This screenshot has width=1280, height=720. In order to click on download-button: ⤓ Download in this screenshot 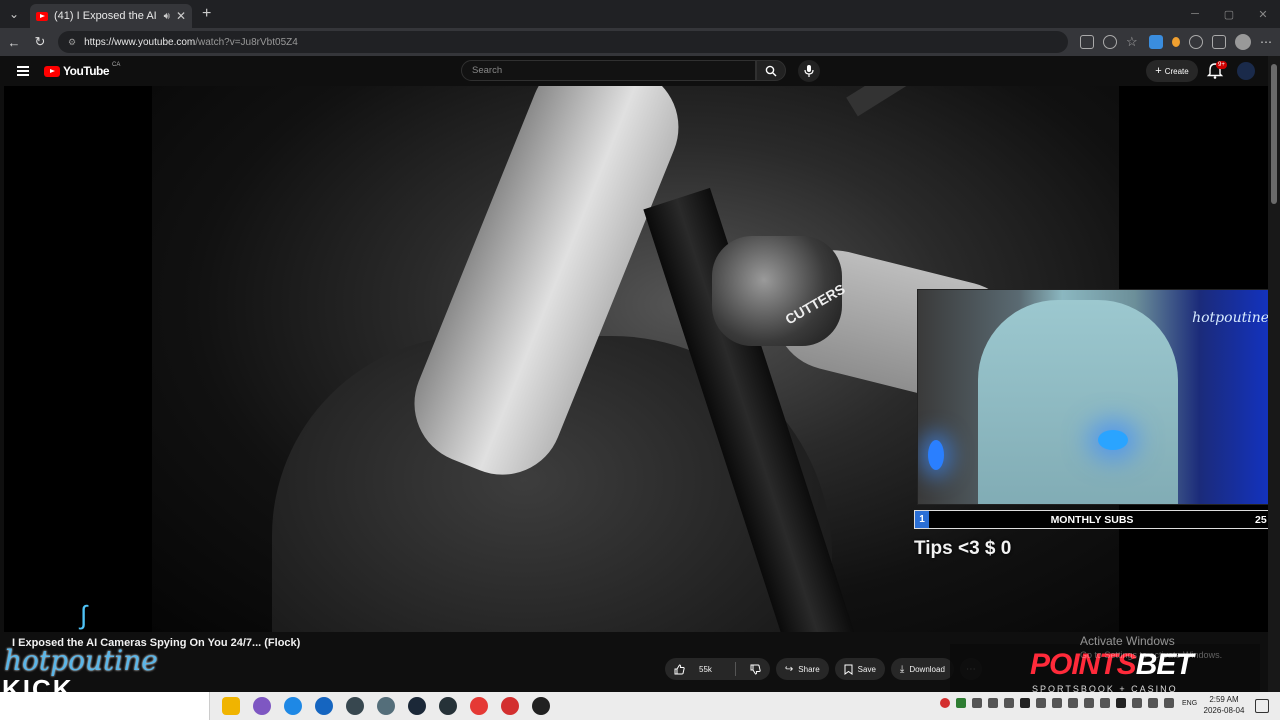, I will do `click(922, 669)`.